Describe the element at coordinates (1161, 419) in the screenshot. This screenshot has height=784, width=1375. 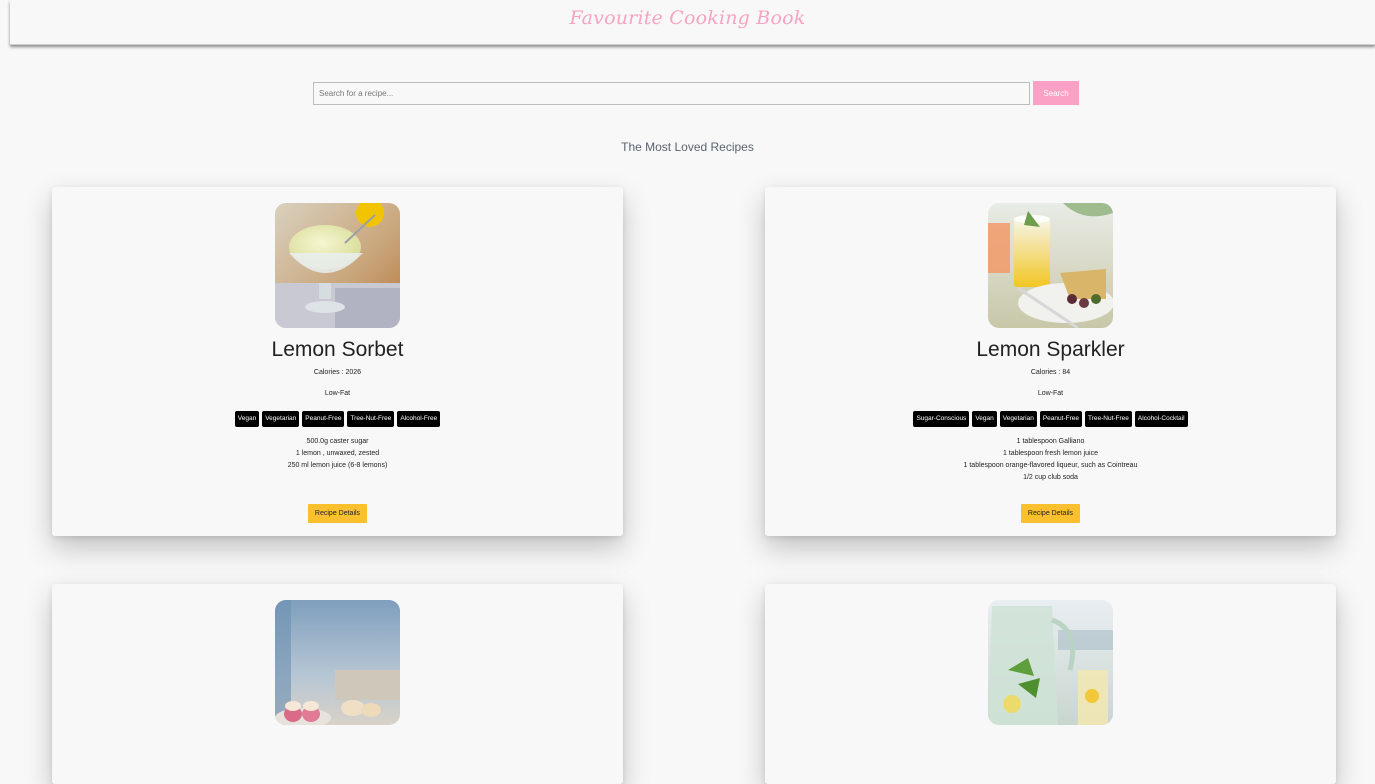
I see `health-label-tag: Alcohol-Cocktail` at that location.